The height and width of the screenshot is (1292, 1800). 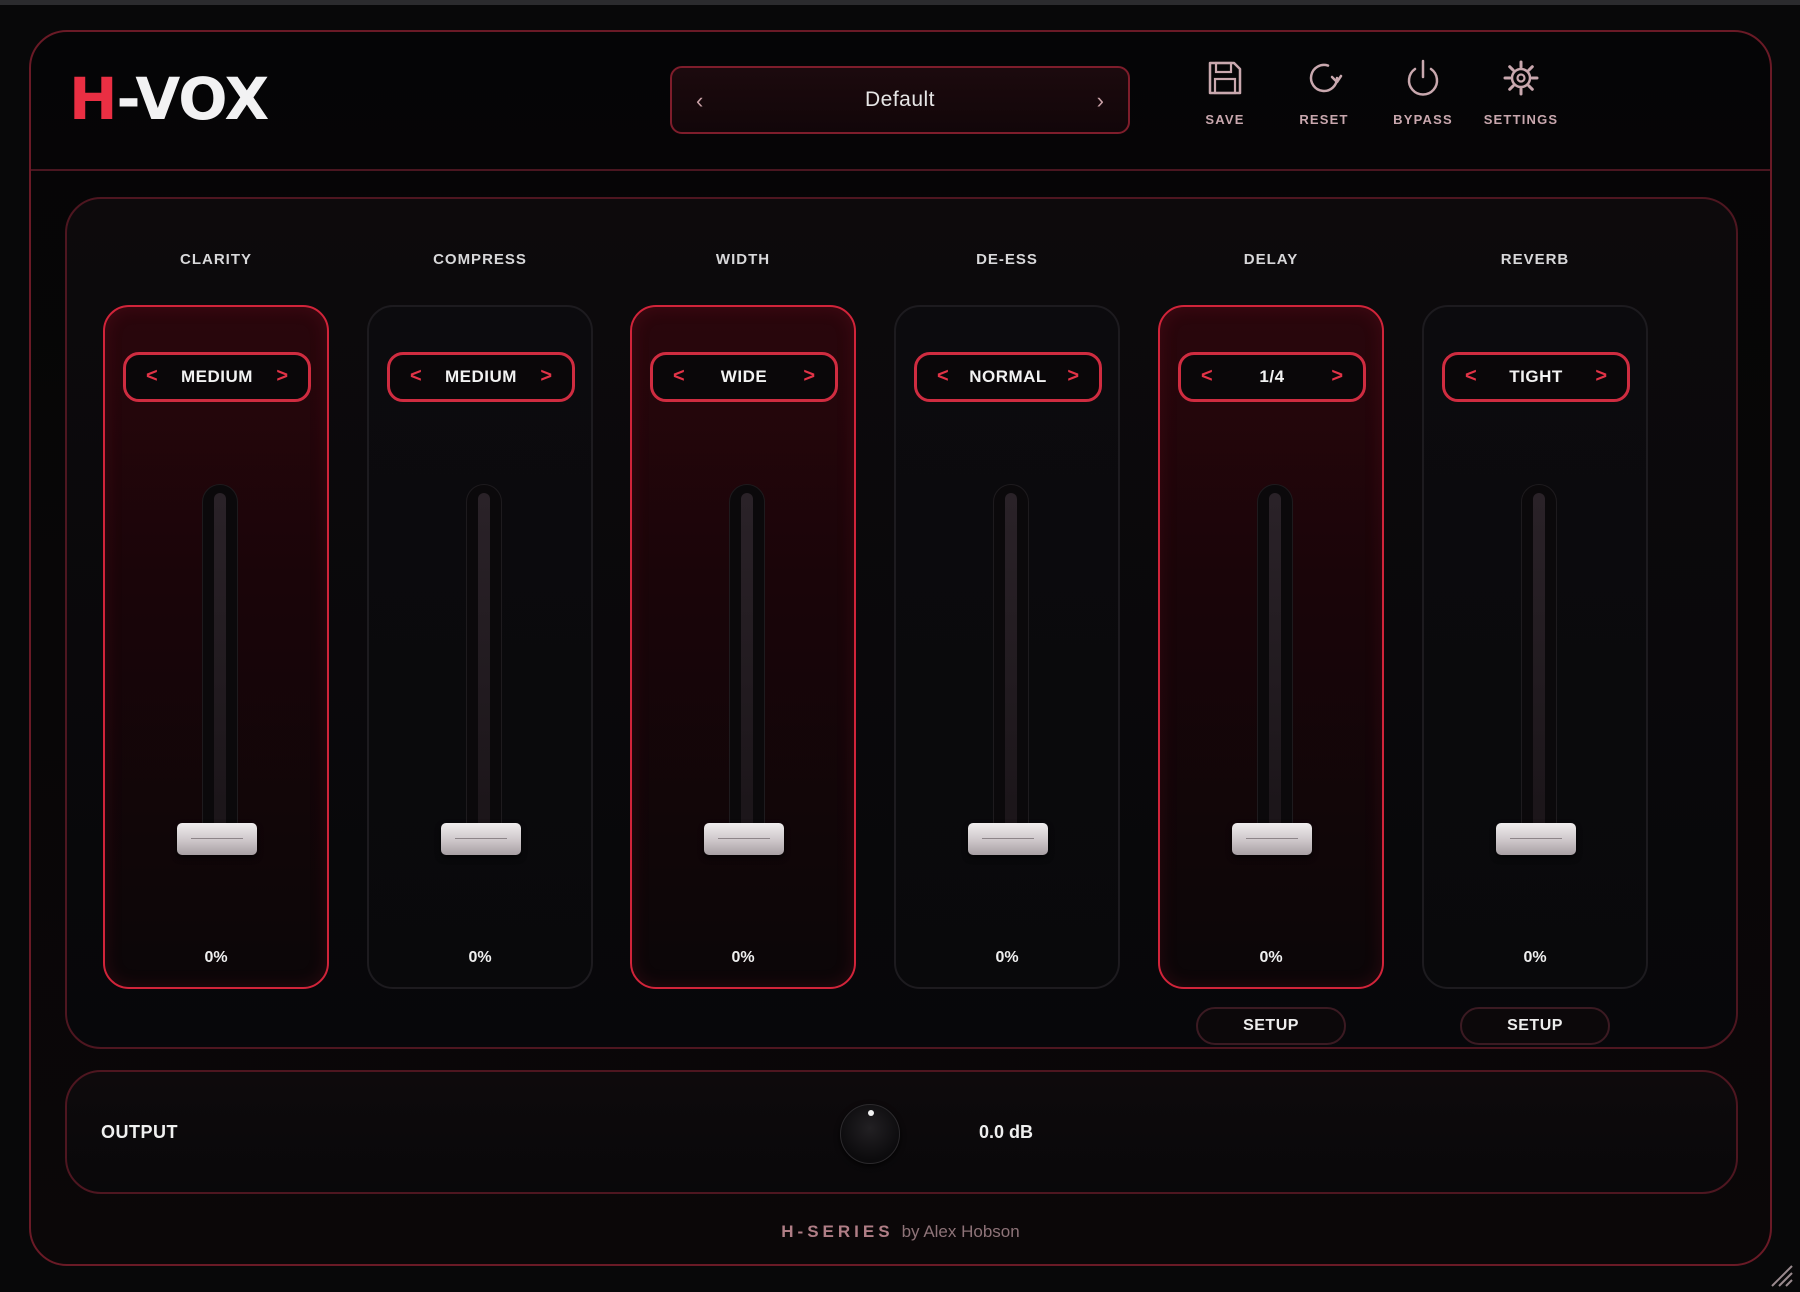 What do you see at coordinates (1225, 78) in the screenshot?
I see `save-icon` at bounding box center [1225, 78].